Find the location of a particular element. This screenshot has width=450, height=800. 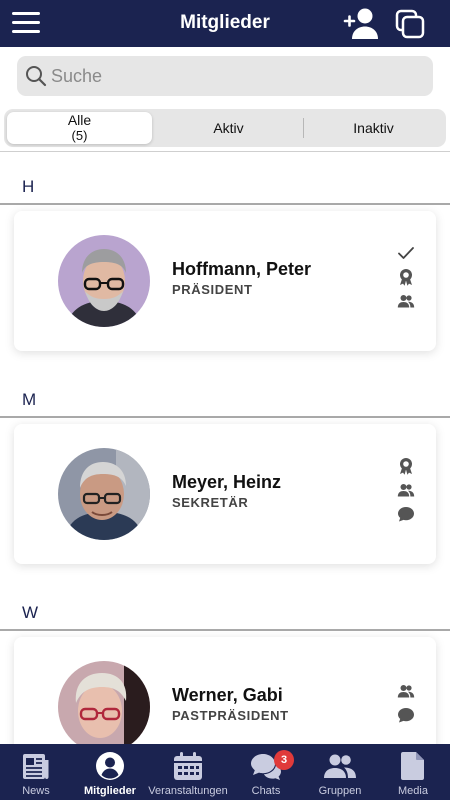

filter-segment-label: Inaktiv is located at coordinates (373, 128).